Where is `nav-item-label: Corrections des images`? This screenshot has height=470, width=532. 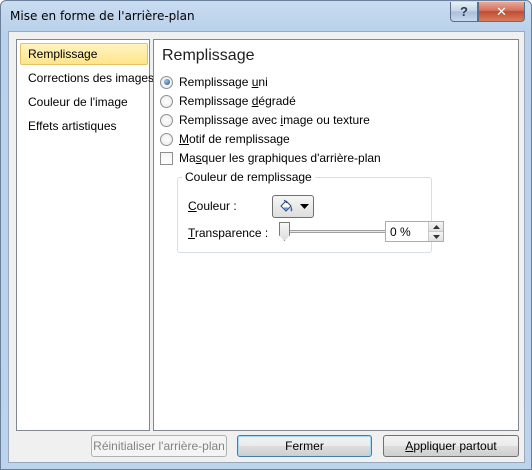 nav-item-label: Corrections des images is located at coordinates (91, 78).